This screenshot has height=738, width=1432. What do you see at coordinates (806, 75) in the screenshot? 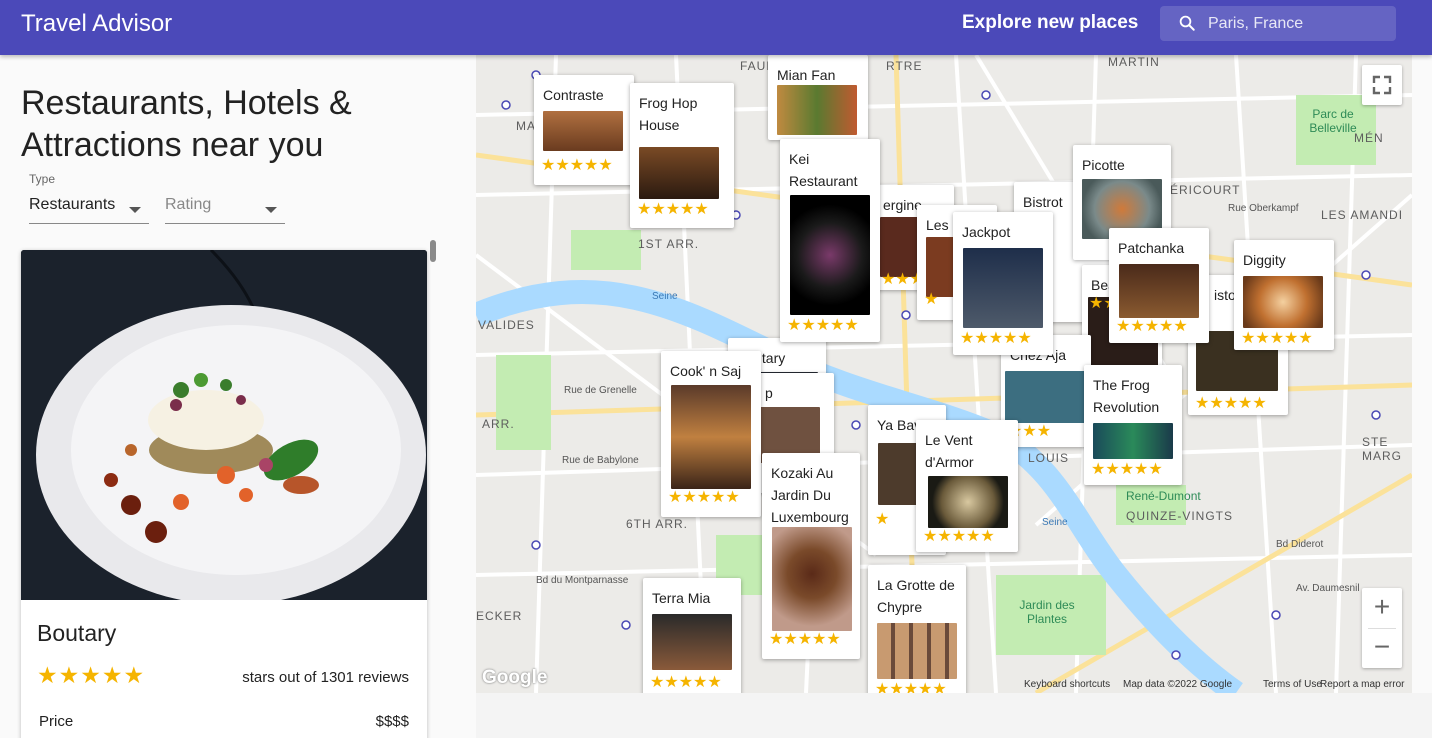
I see `pin-title: Mian Fan` at bounding box center [806, 75].